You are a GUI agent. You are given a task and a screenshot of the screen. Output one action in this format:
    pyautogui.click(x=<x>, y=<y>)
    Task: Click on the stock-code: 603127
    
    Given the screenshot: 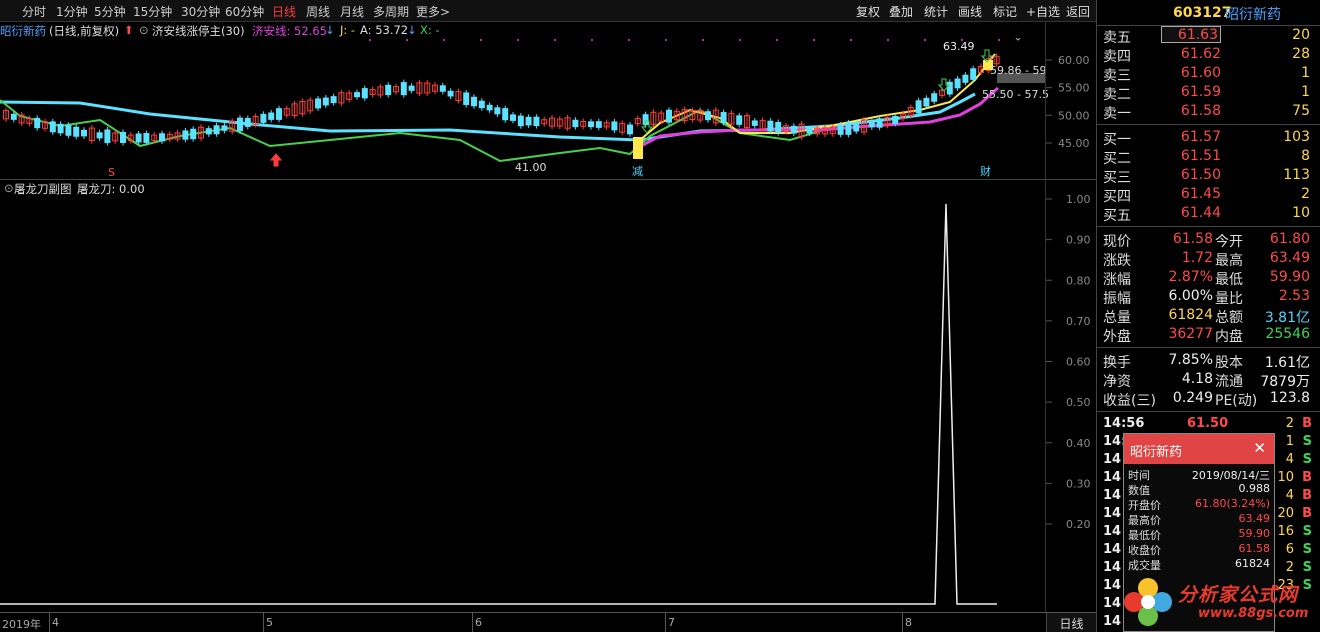 What is the action you would take?
    pyautogui.click(x=1202, y=13)
    